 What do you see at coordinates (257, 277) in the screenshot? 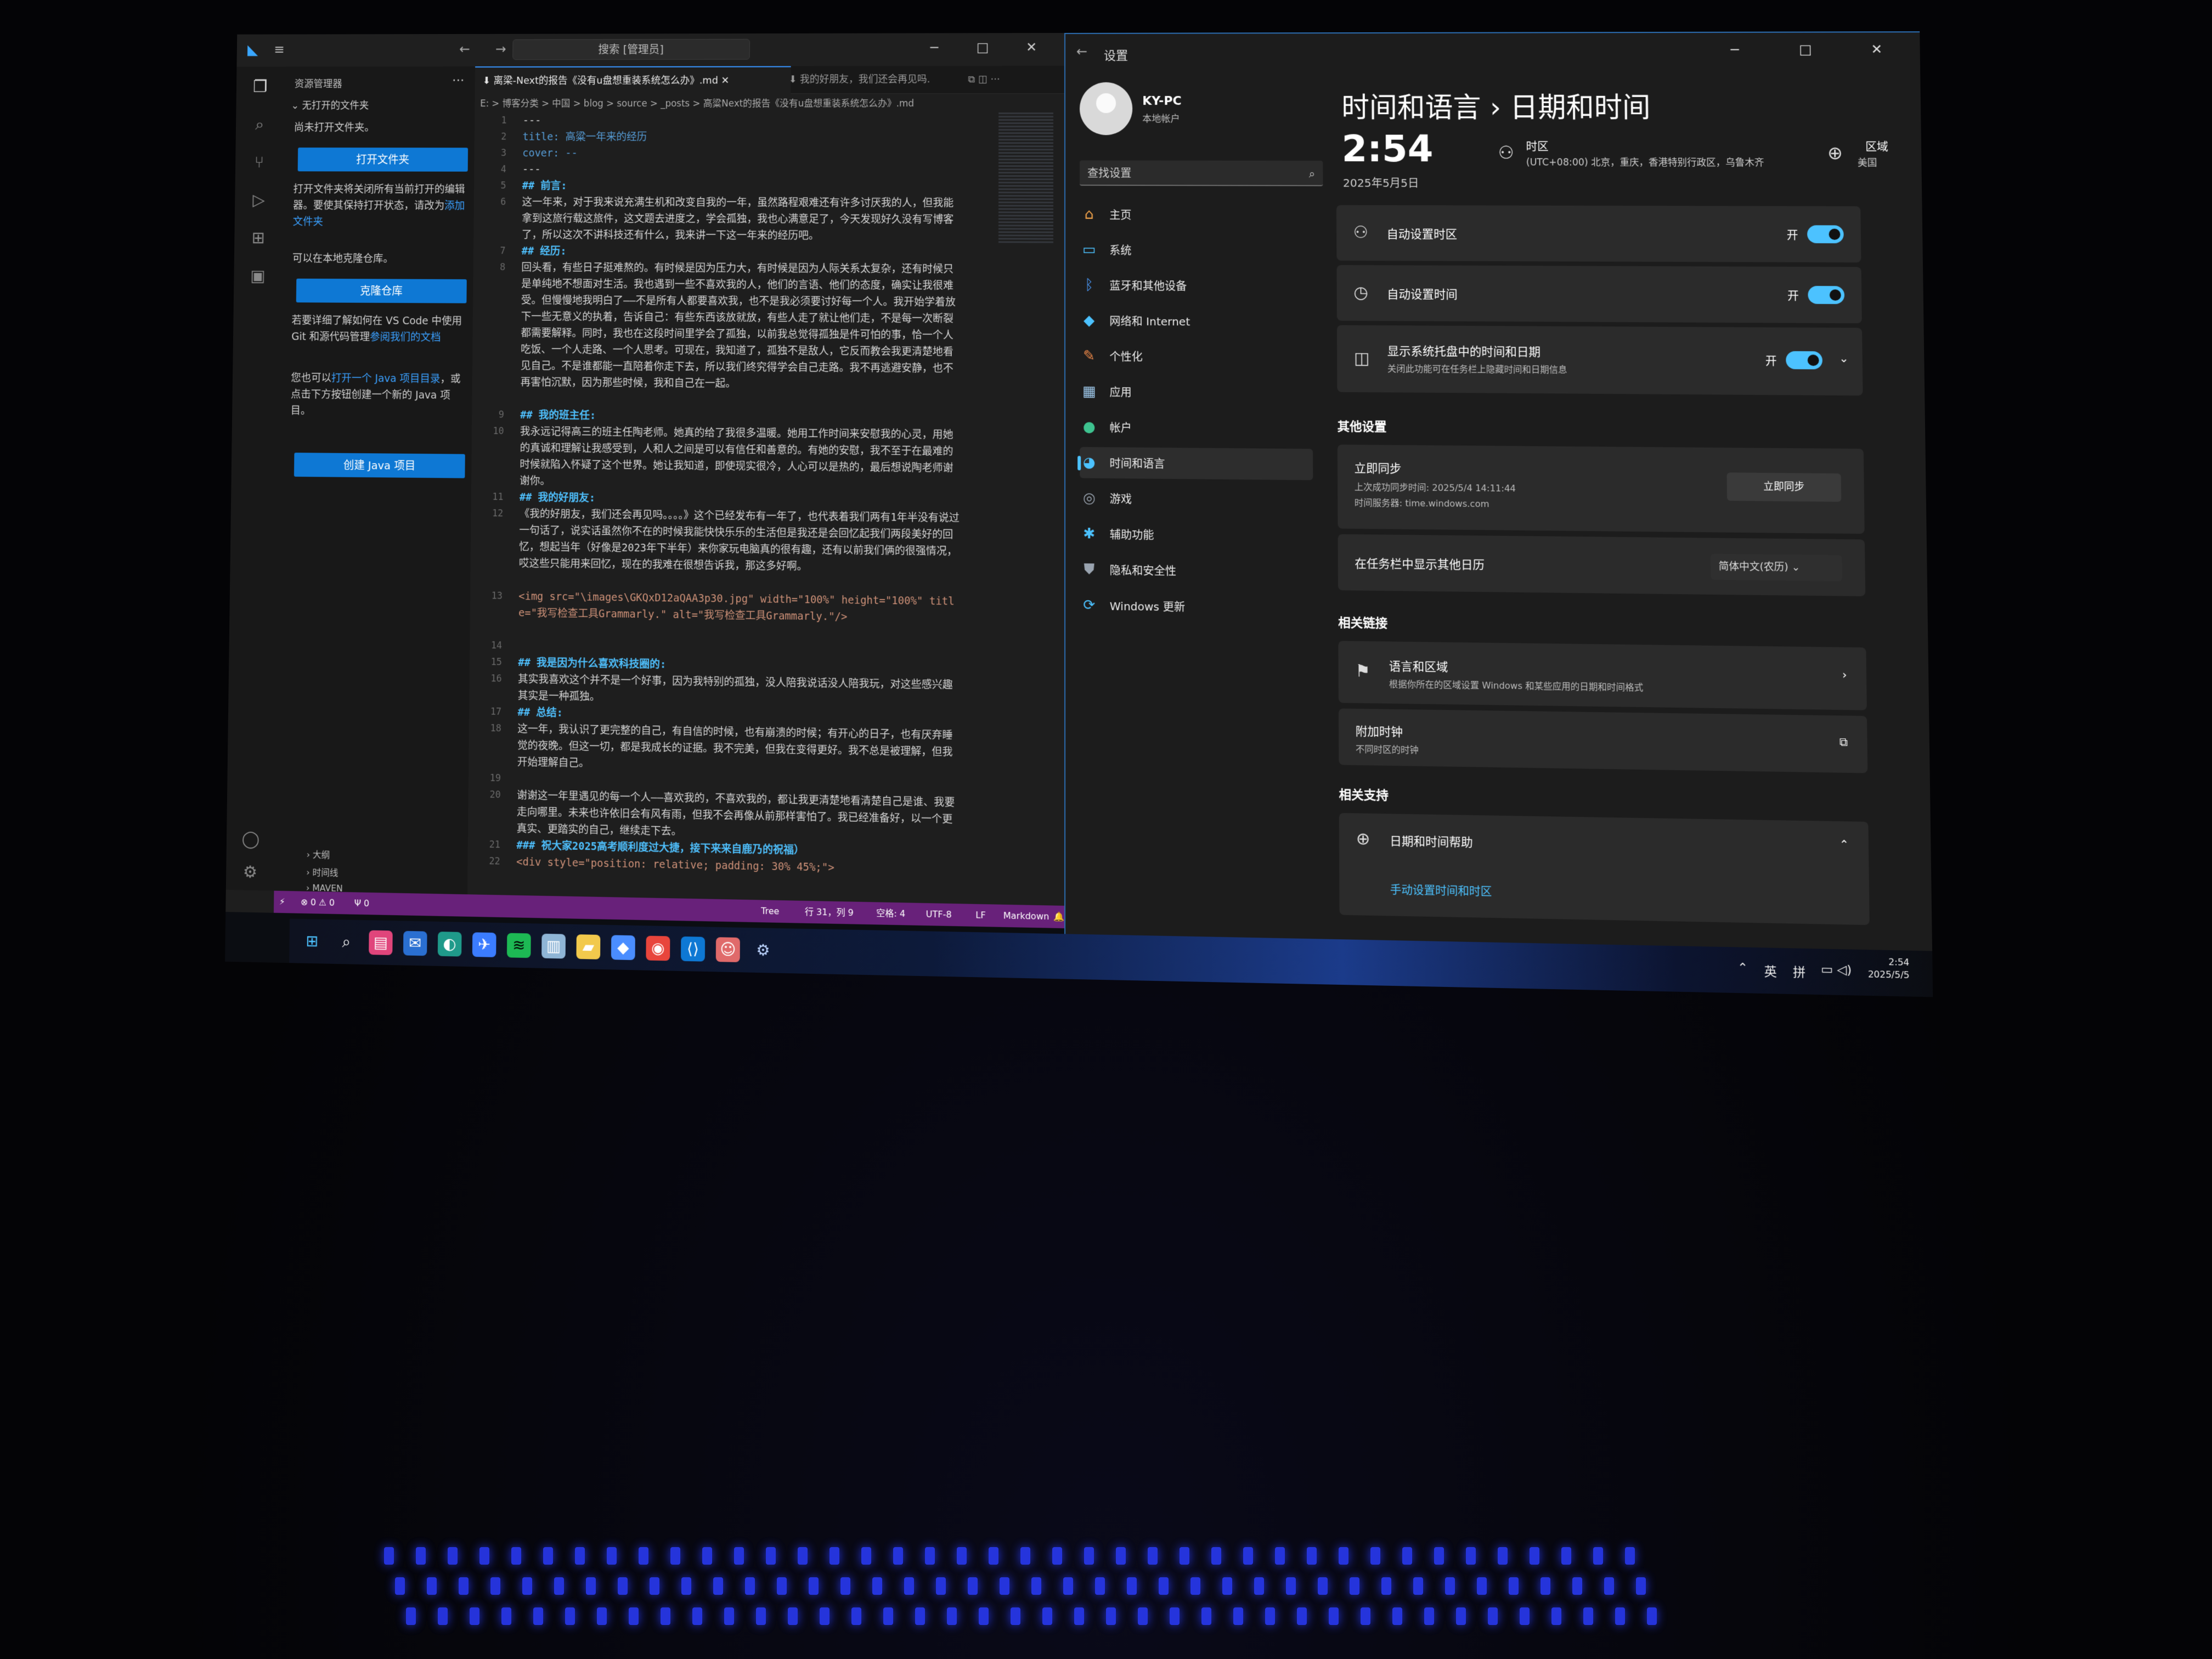
I see `remote-explorer-icon: ▣` at bounding box center [257, 277].